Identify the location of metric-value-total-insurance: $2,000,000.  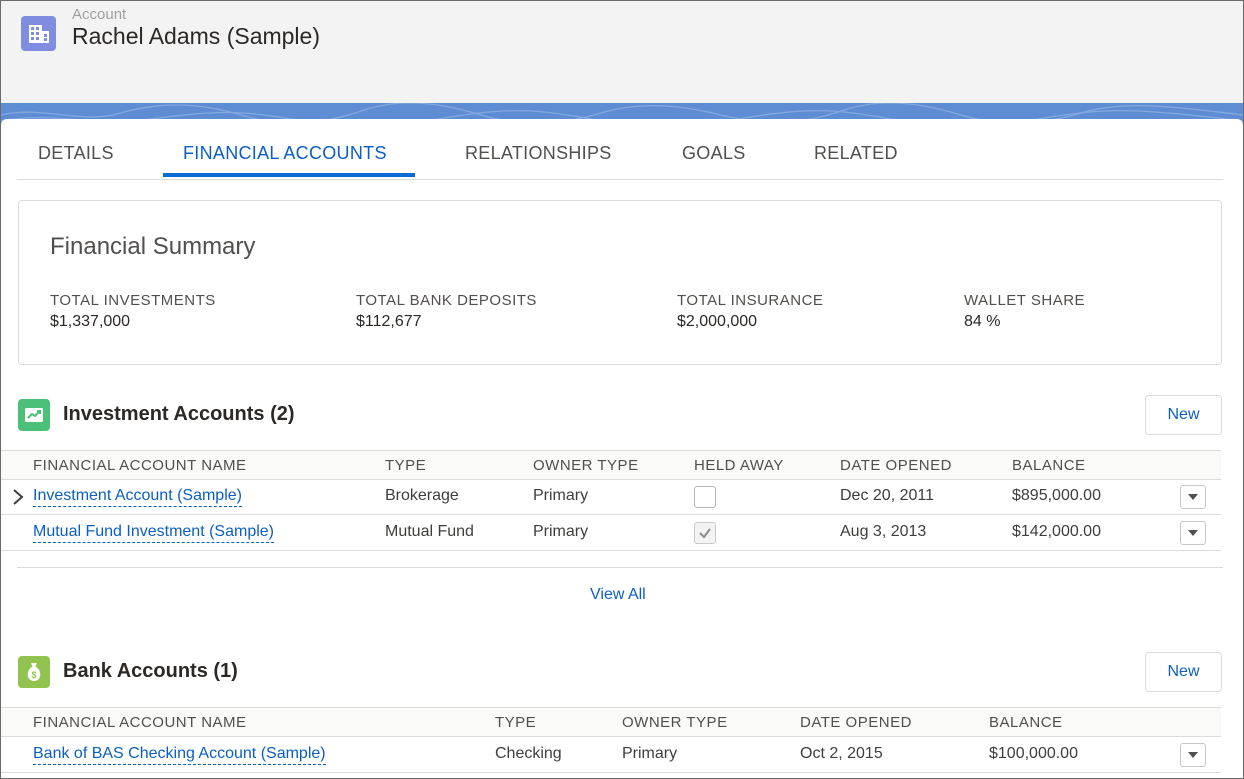
(717, 321).